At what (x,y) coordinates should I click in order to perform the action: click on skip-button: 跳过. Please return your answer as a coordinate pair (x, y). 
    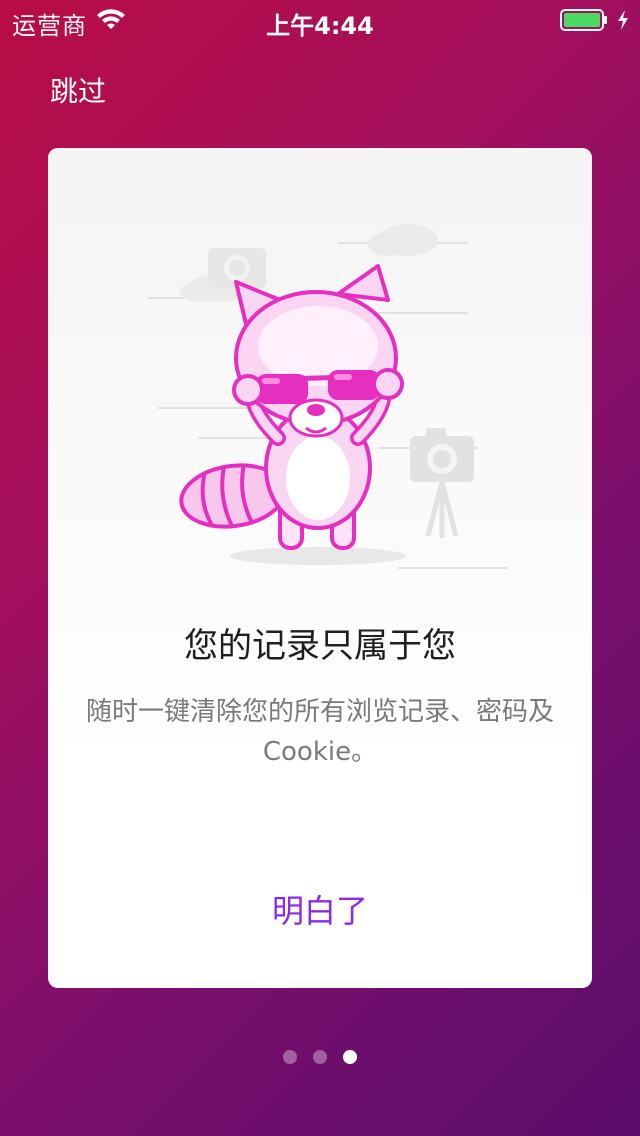
    Looking at the image, I should click on (78, 90).